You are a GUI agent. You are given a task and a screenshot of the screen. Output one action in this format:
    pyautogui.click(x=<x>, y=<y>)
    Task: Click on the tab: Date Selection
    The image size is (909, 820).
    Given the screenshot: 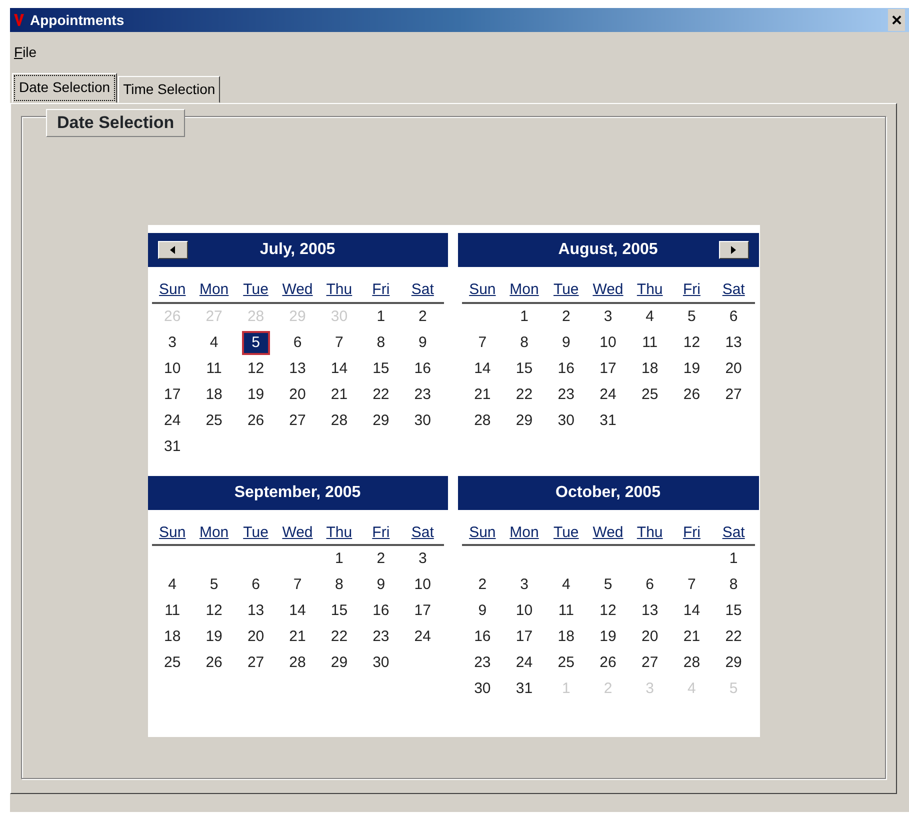 What is the action you would take?
    pyautogui.click(x=65, y=88)
    